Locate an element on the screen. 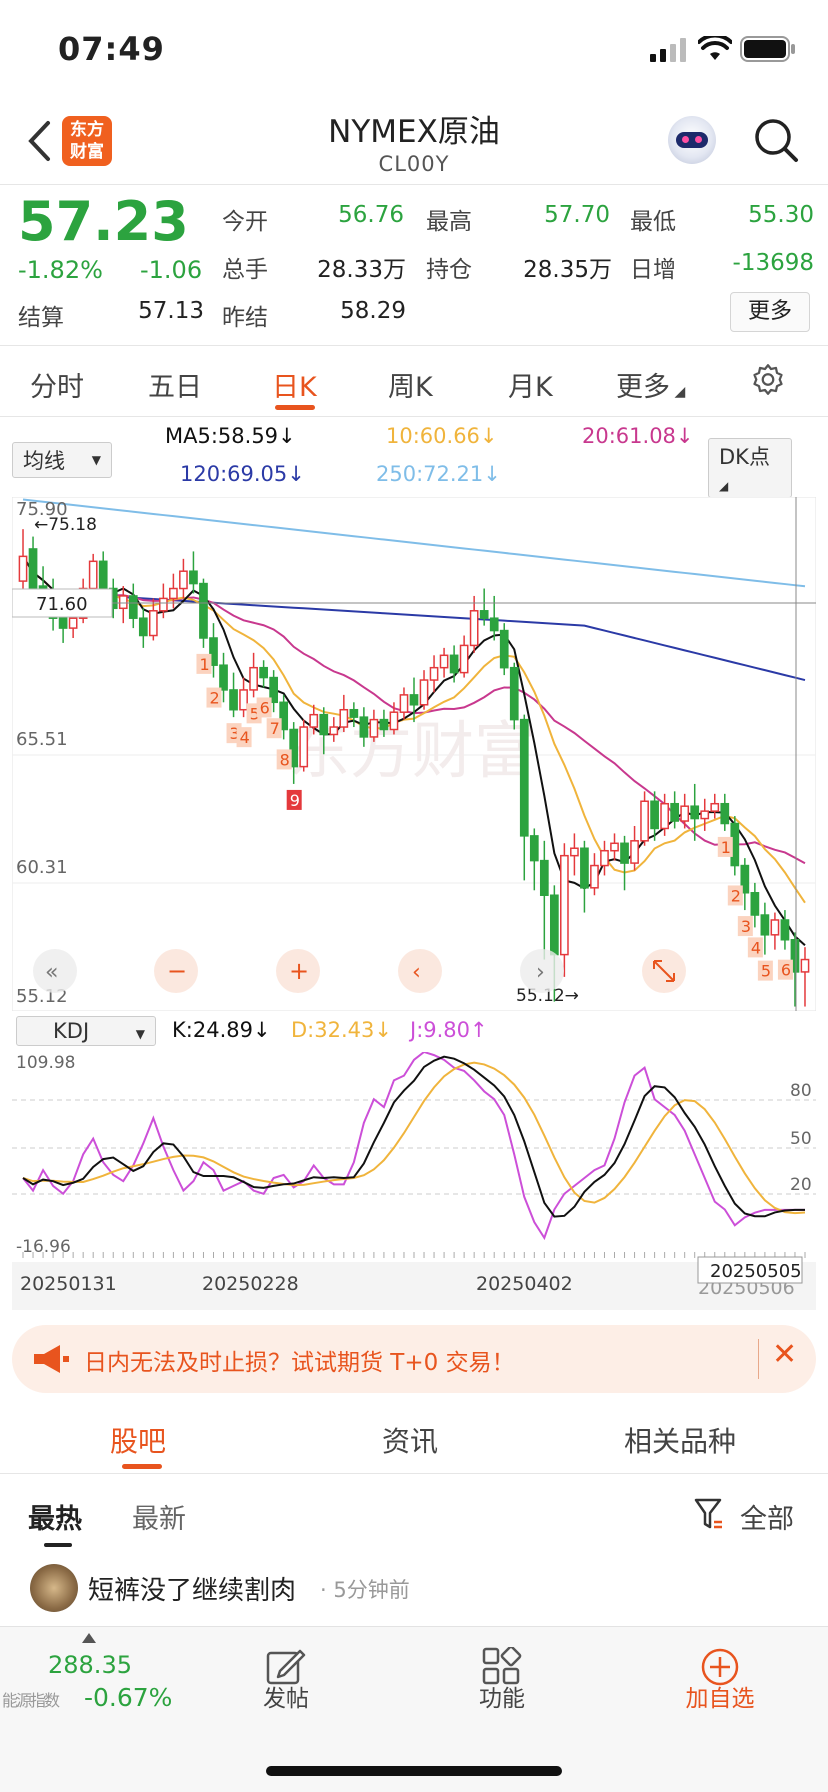  sequence-number: 2 is located at coordinates (736, 895).